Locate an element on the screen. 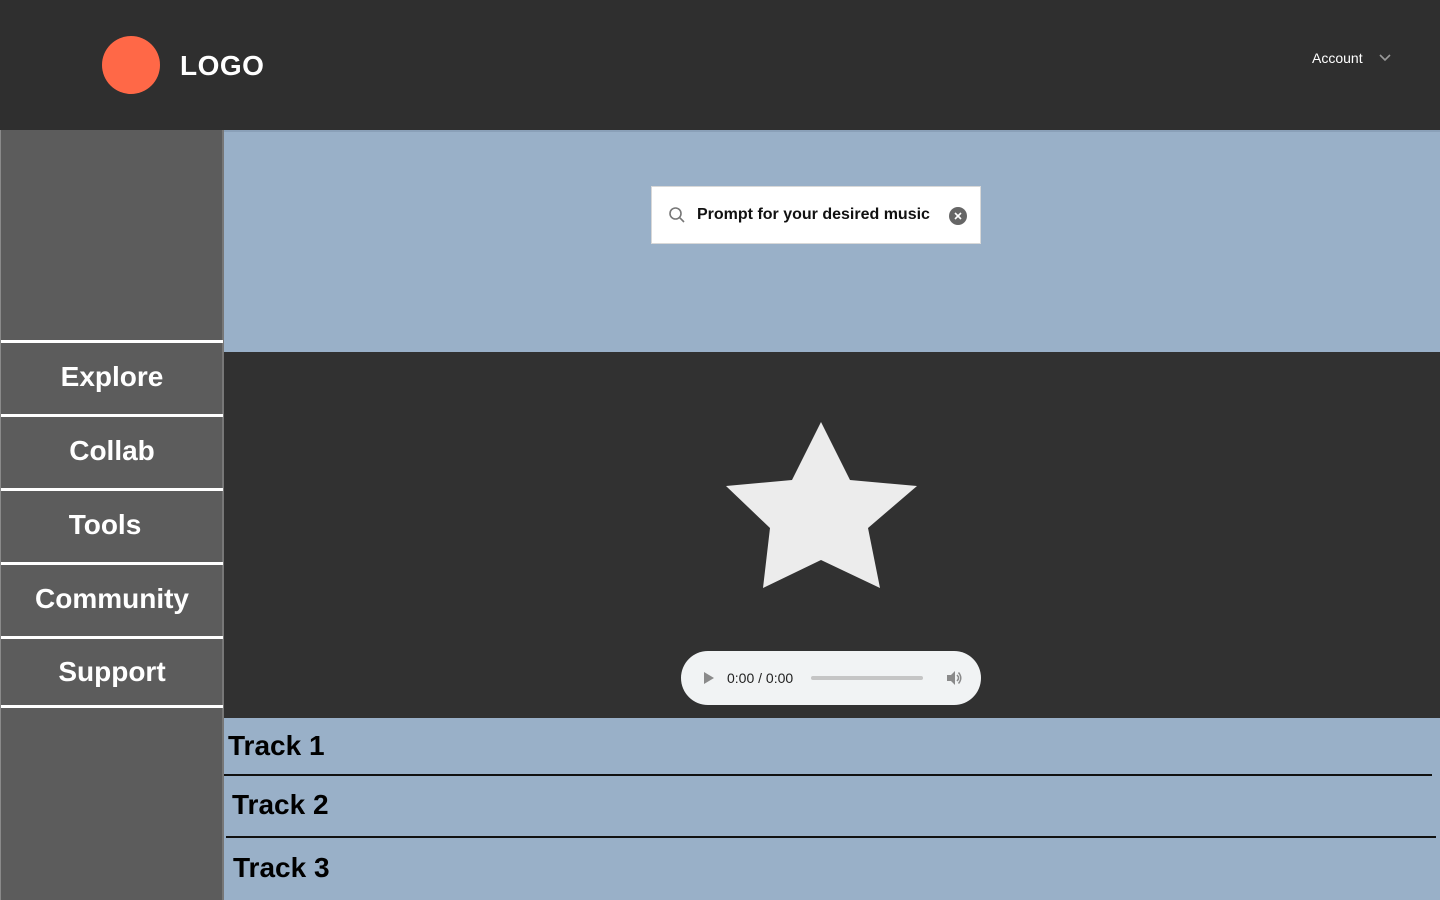  volume-icon is located at coordinates (954, 678).